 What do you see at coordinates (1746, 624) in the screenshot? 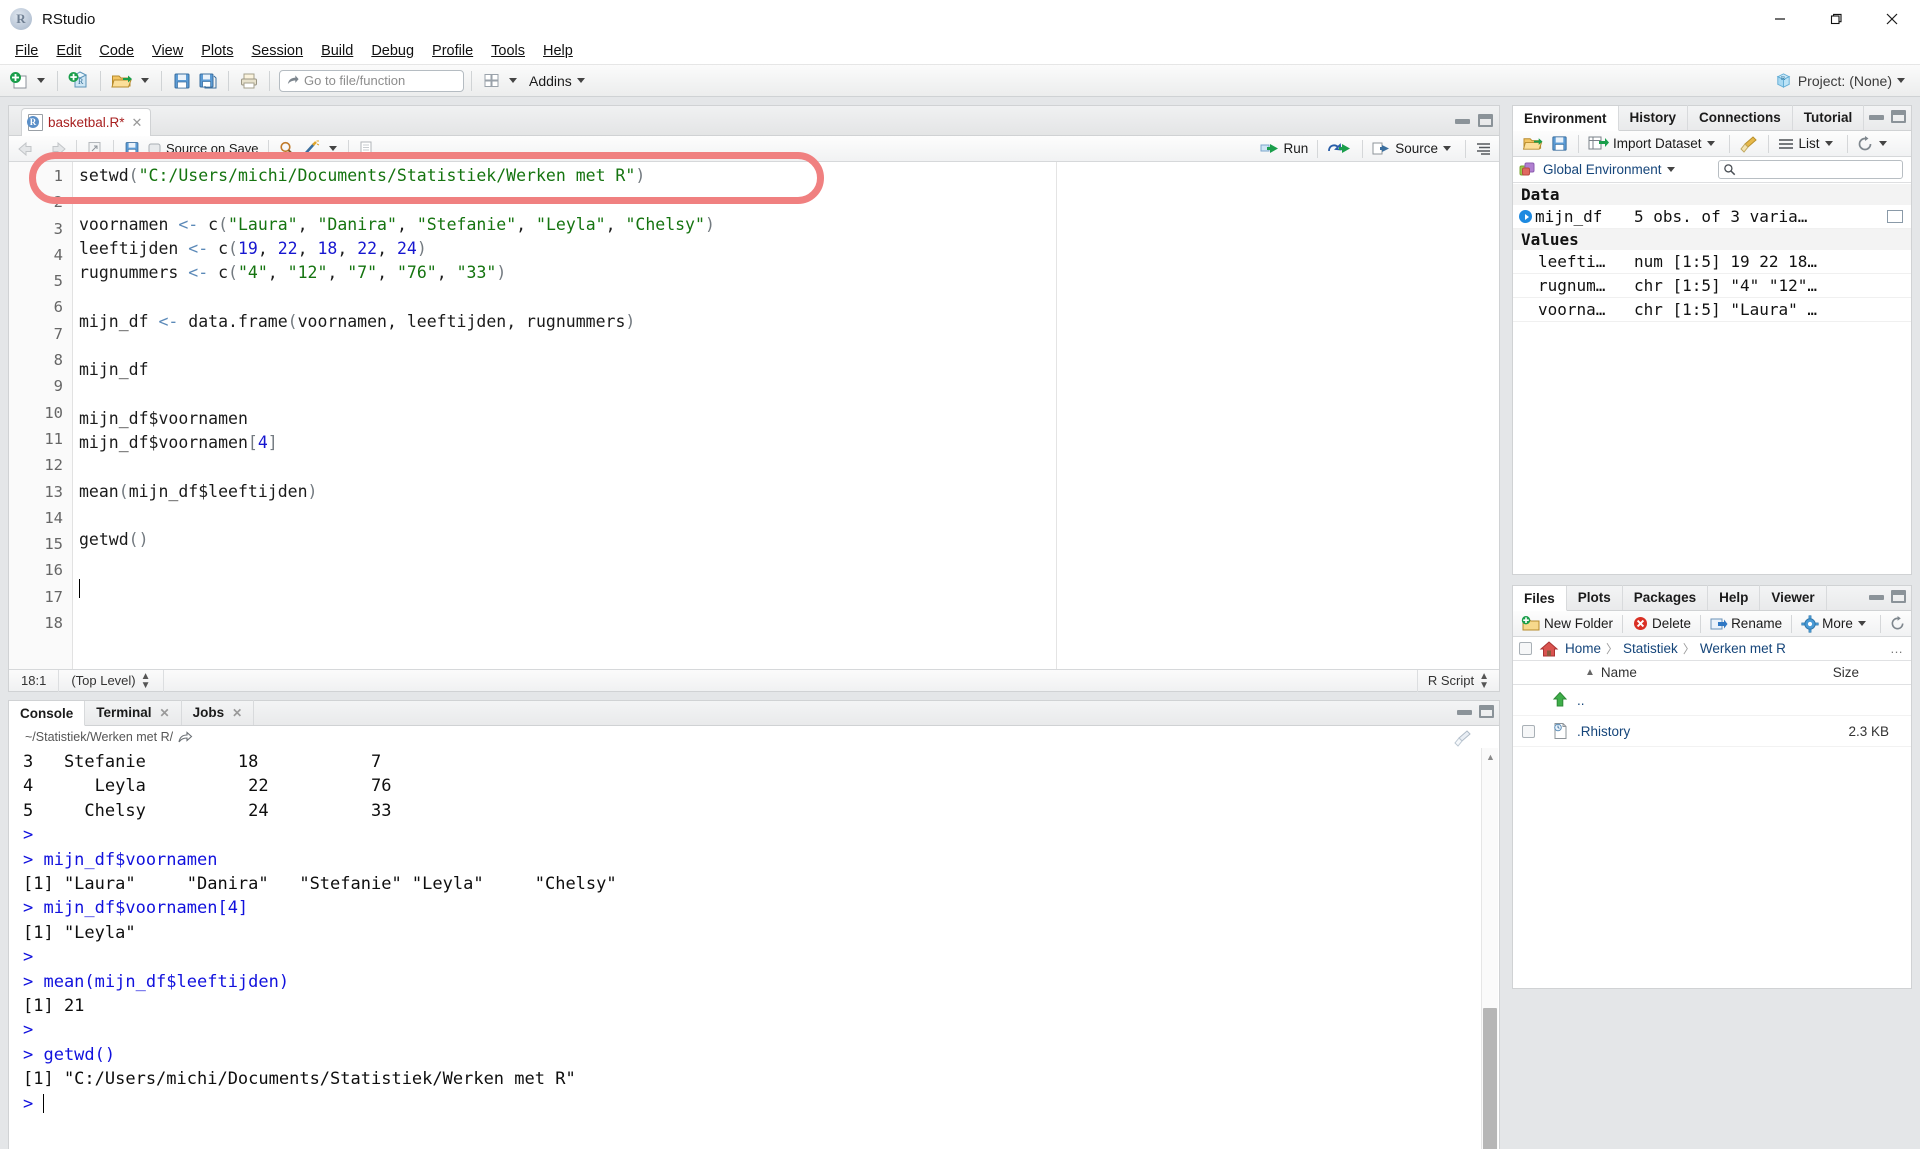
I see `rename-file-button: Rename` at bounding box center [1746, 624].